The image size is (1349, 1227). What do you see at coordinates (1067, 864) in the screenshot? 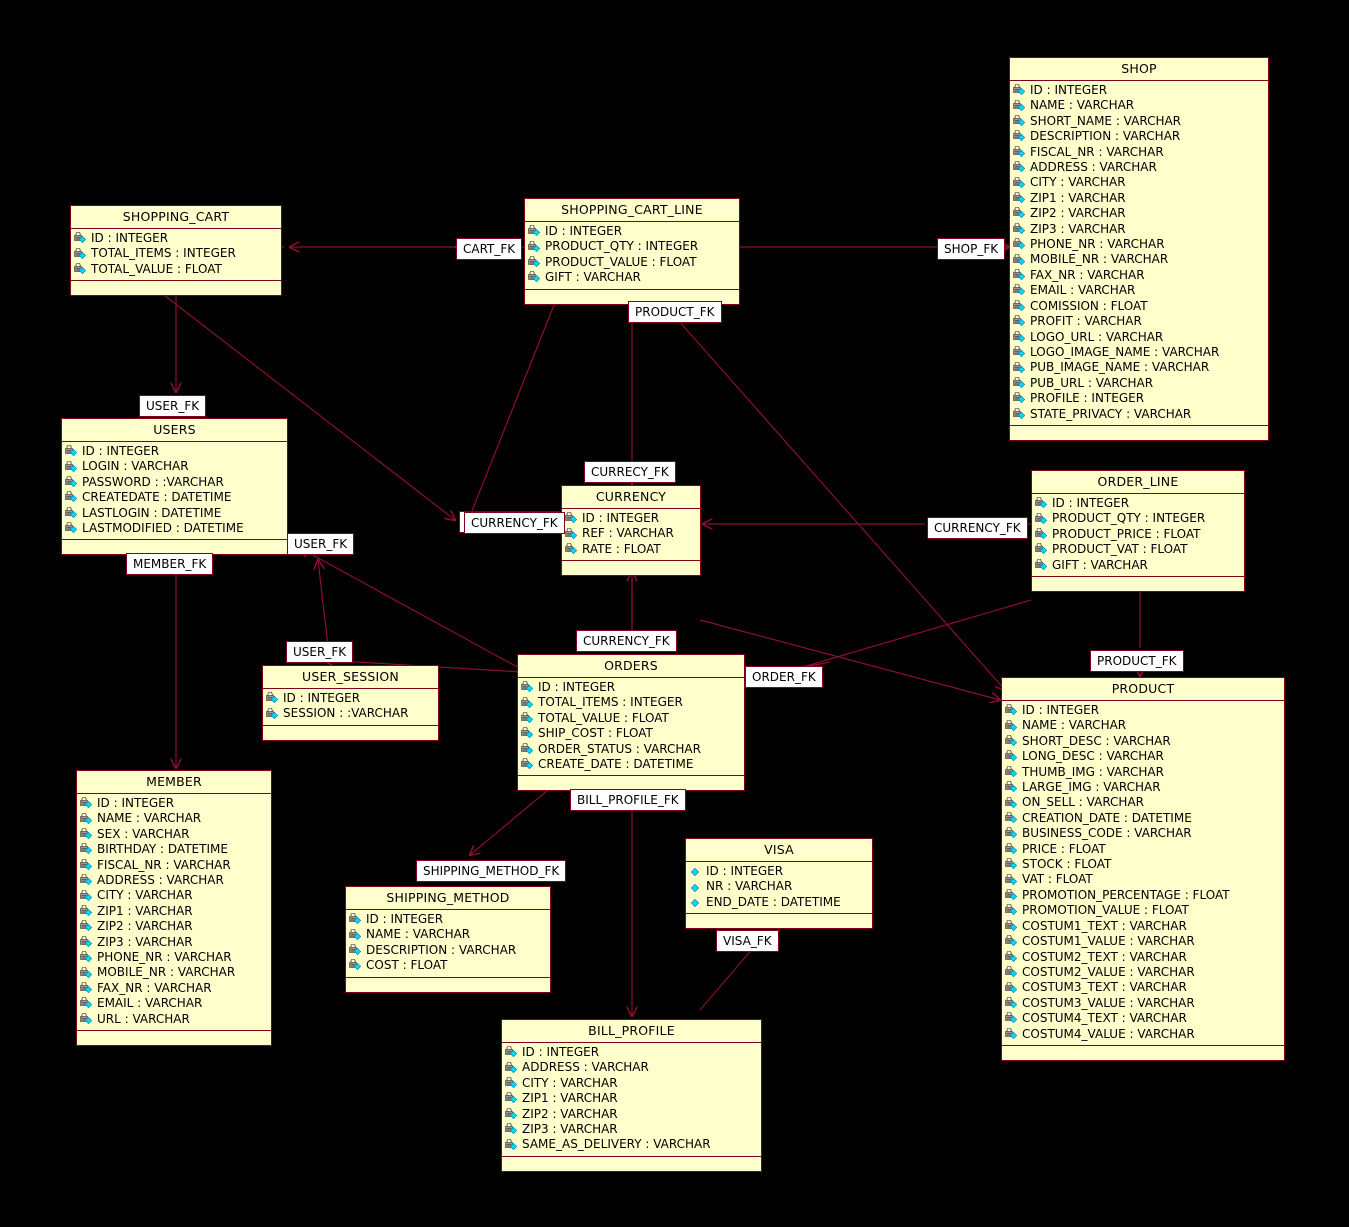
I see `attribute-label: STOCK : FLOAT` at bounding box center [1067, 864].